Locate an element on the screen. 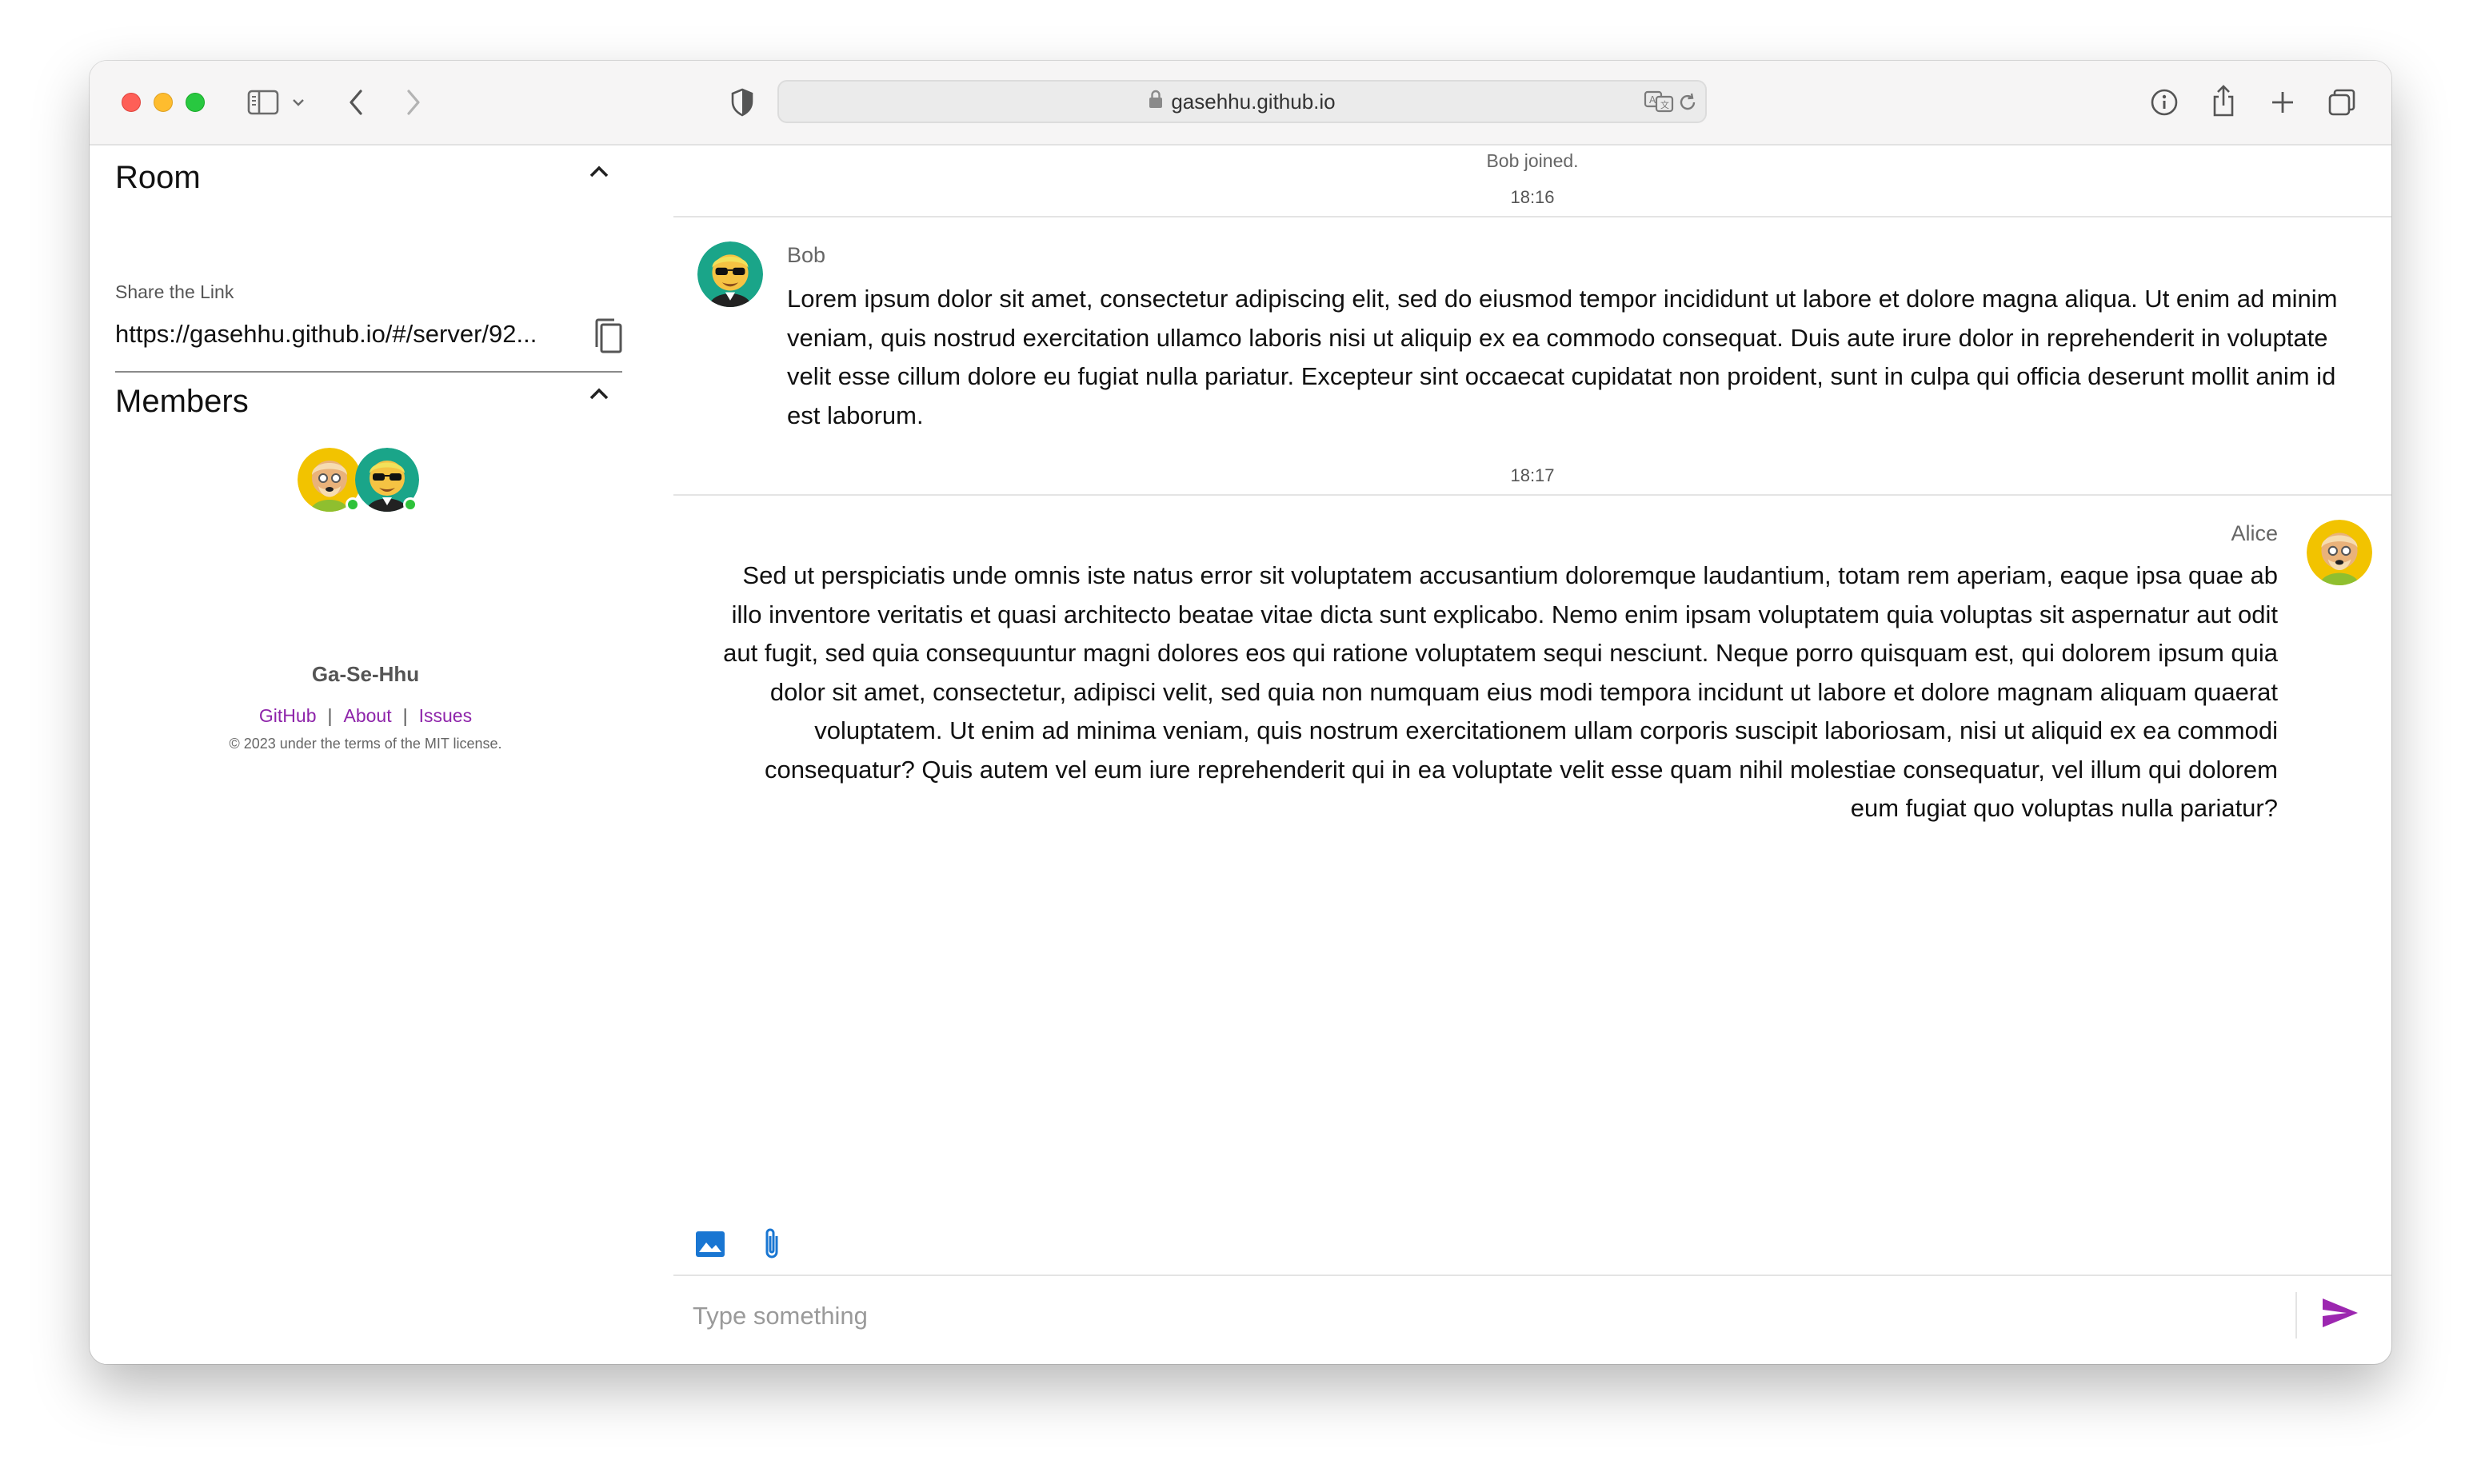 The height and width of the screenshot is (1484, 2481). system-message: Bob joined. is located at coordinates (1533, 160).